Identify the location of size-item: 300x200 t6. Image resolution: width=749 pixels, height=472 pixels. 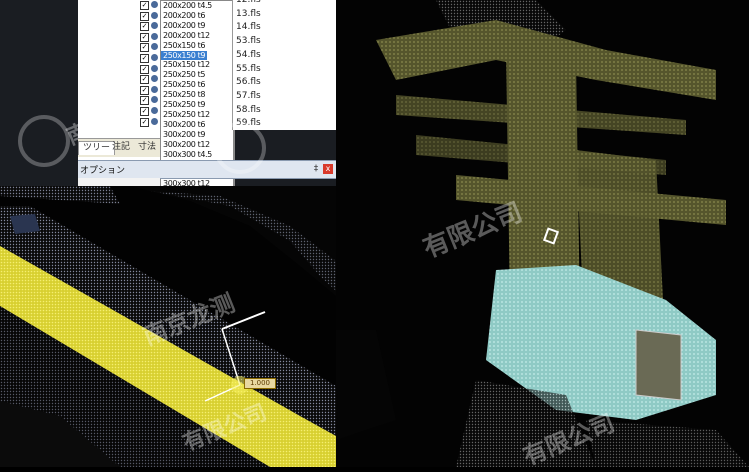
(184, 124).